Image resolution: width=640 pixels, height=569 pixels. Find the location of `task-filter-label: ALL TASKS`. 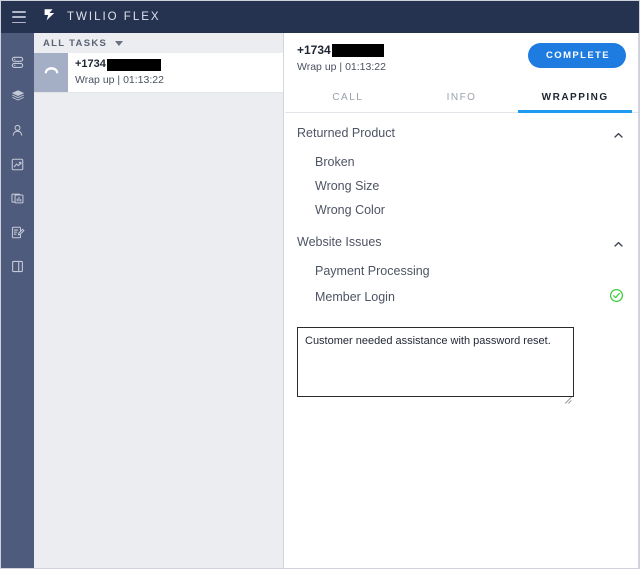

task-filter-label: ALL TASKS is located at coordinates (75, 43).